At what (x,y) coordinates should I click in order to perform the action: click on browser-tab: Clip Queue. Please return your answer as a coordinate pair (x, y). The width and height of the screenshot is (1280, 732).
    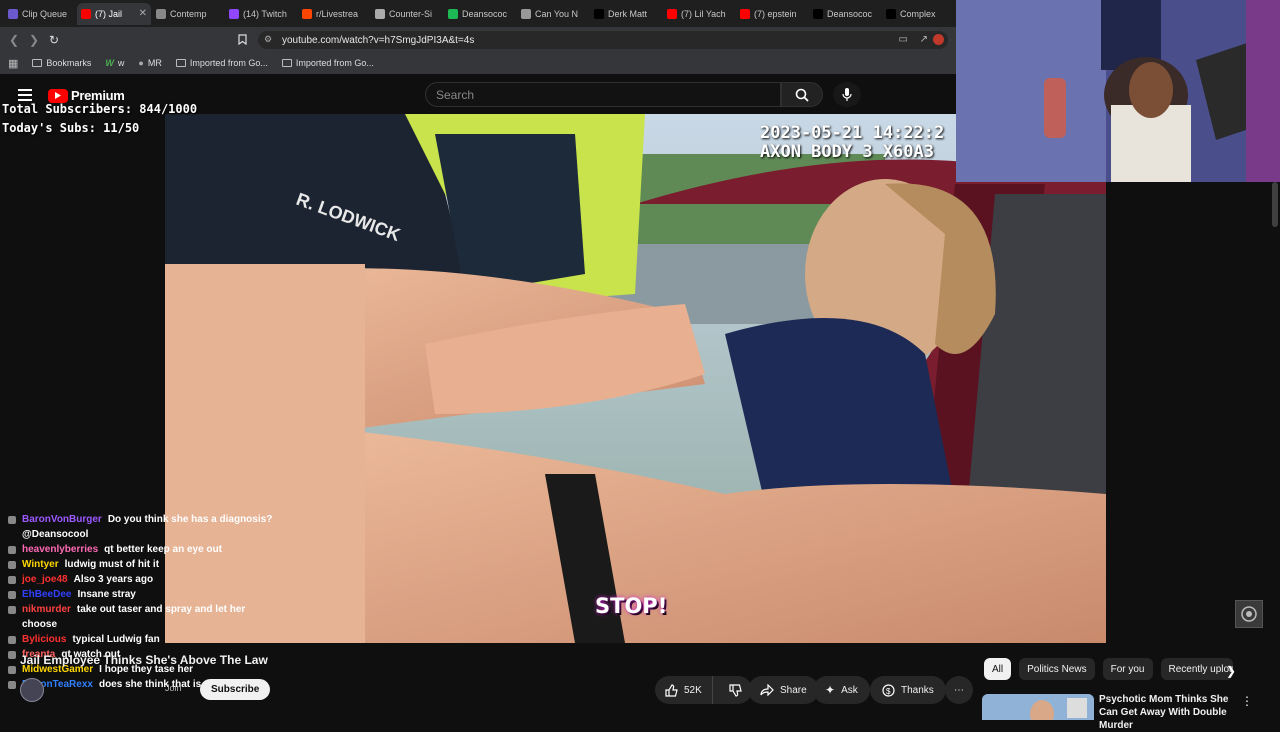
    Looking at the image, I should click on (40, 14).